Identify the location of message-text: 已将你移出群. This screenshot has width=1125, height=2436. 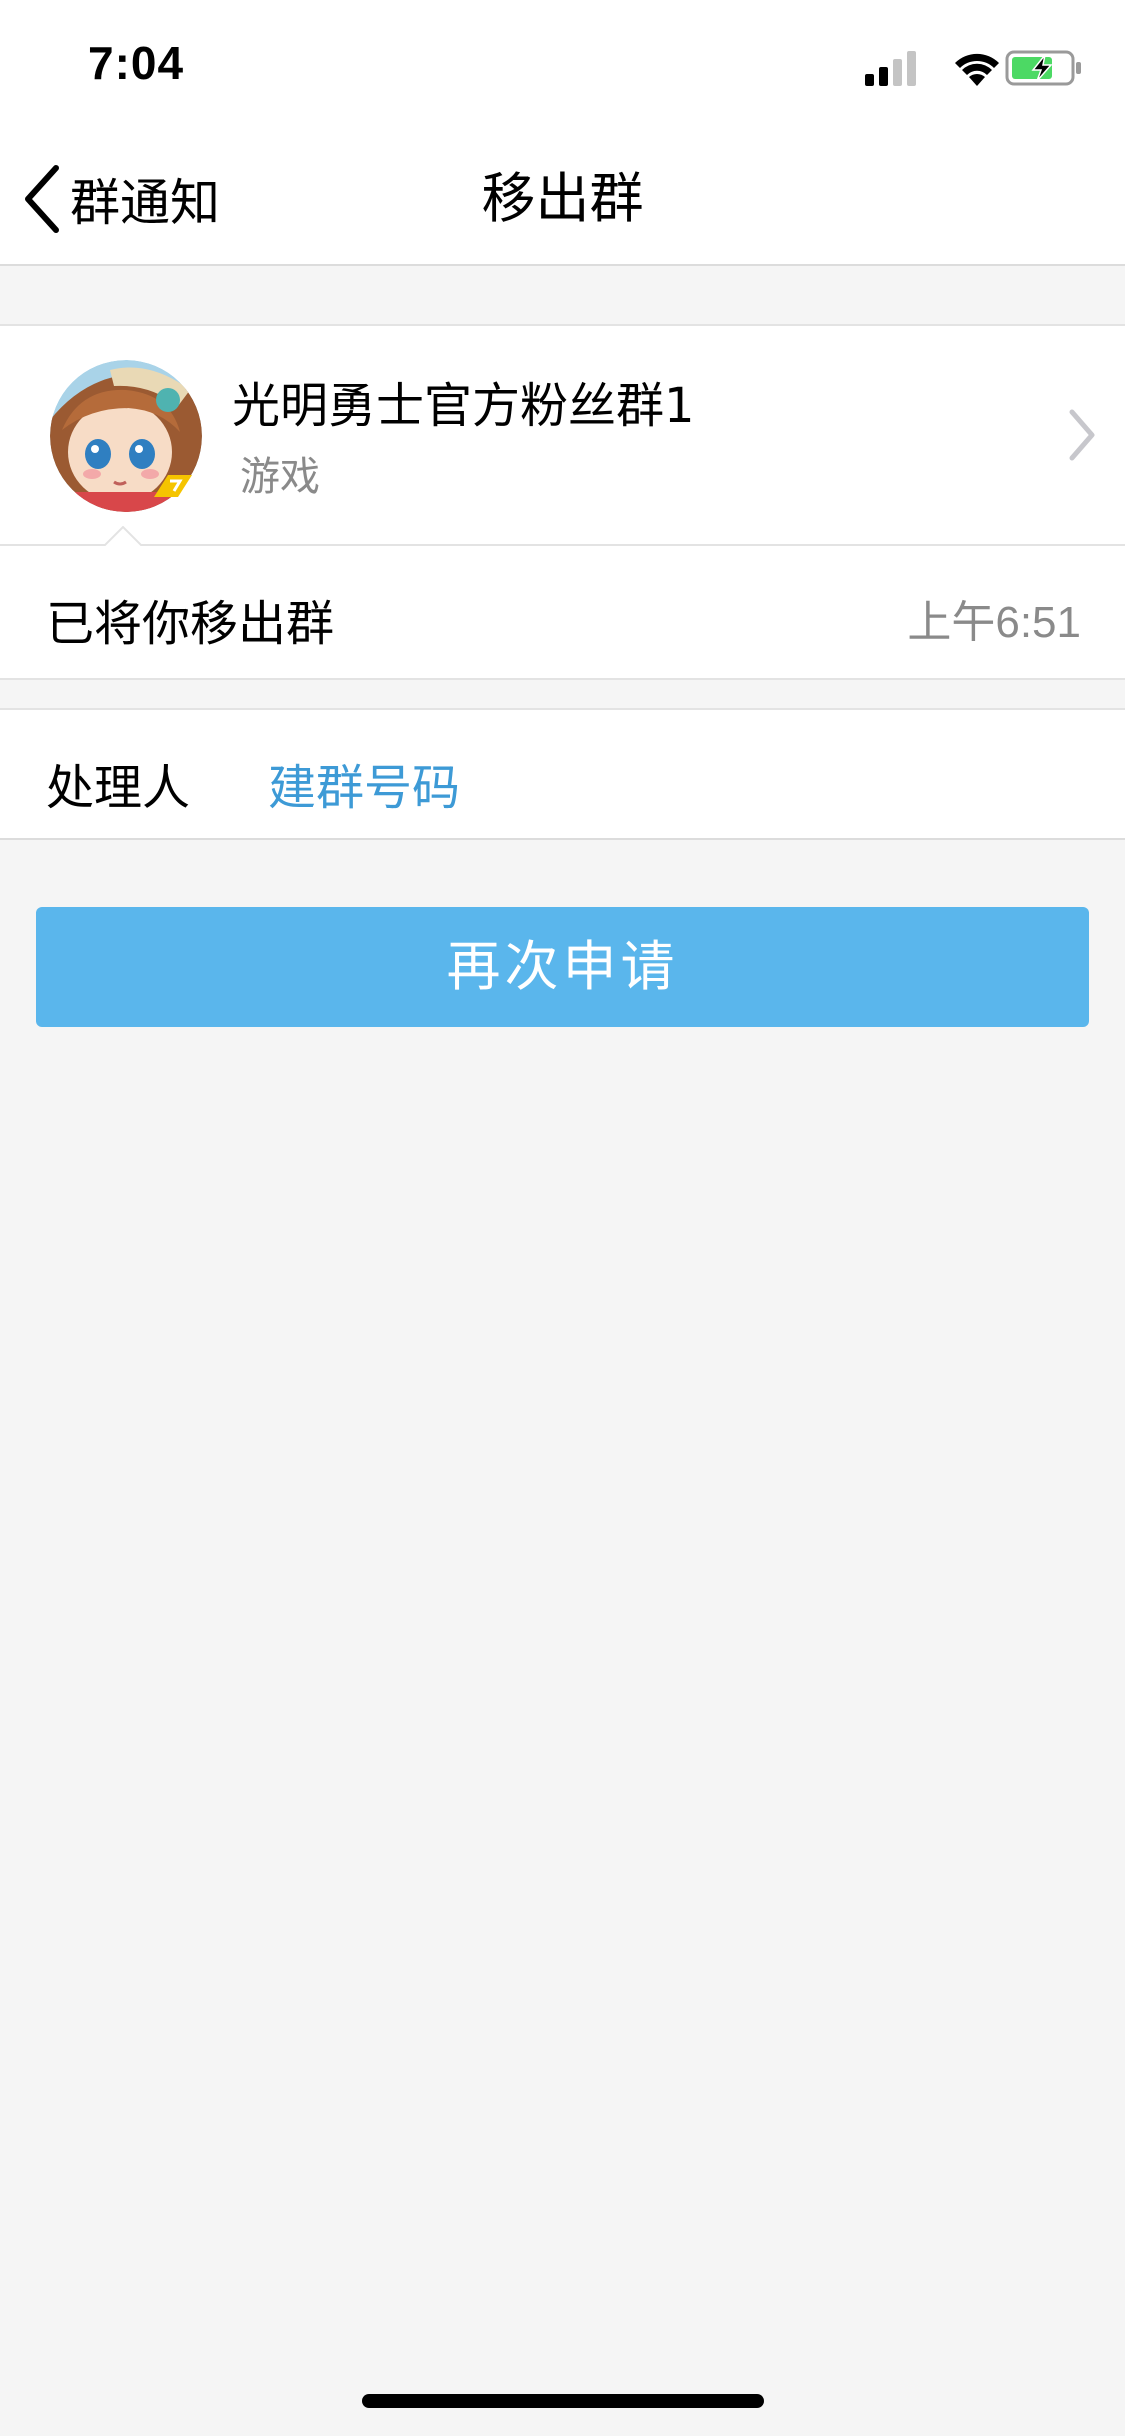
(190, 624).